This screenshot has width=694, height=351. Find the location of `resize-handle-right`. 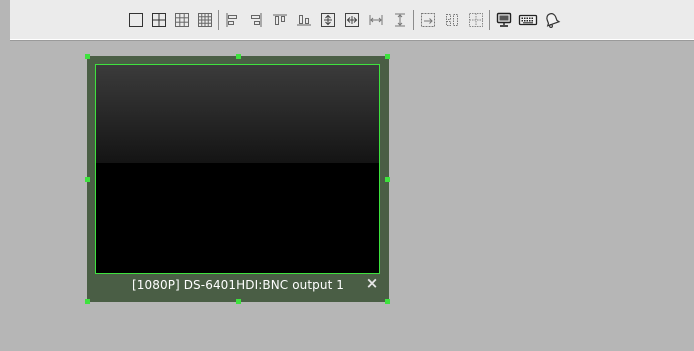

resize-handle-right is located at coordinates (387, 179).